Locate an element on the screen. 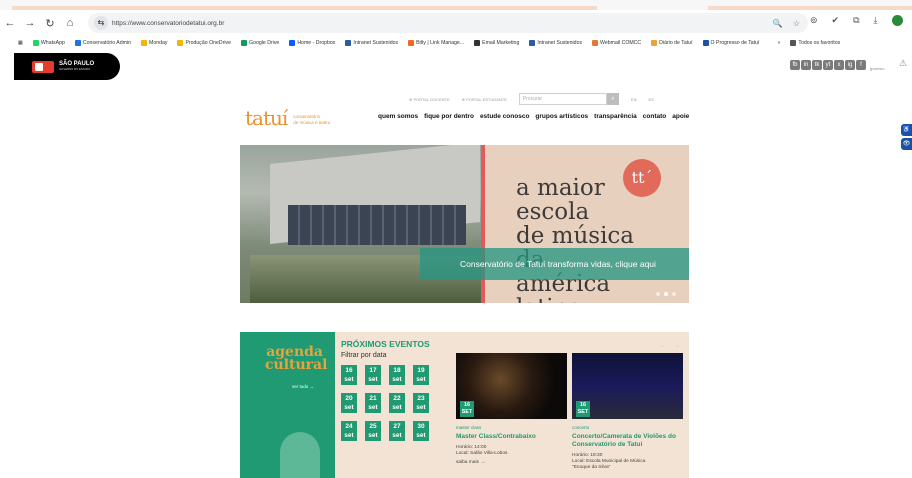 Image resolution: width=912 pixels, height=478 pixels. menu-item: fique por dentro is located at coordinates (449, 116).